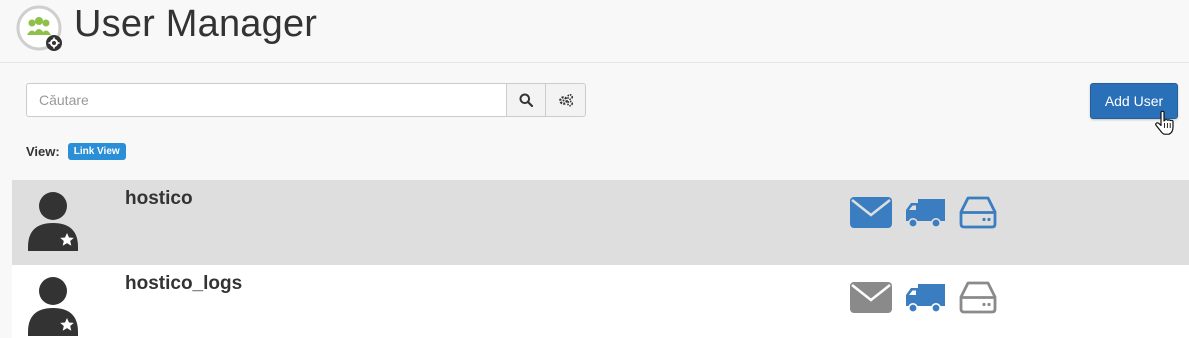 The height and width of the screenshot is (338, 1189). What do you see at coordinates (1164, 122) in the screenshot?
I see `hand-cursor-icon` at bounding box center [1164, 122].